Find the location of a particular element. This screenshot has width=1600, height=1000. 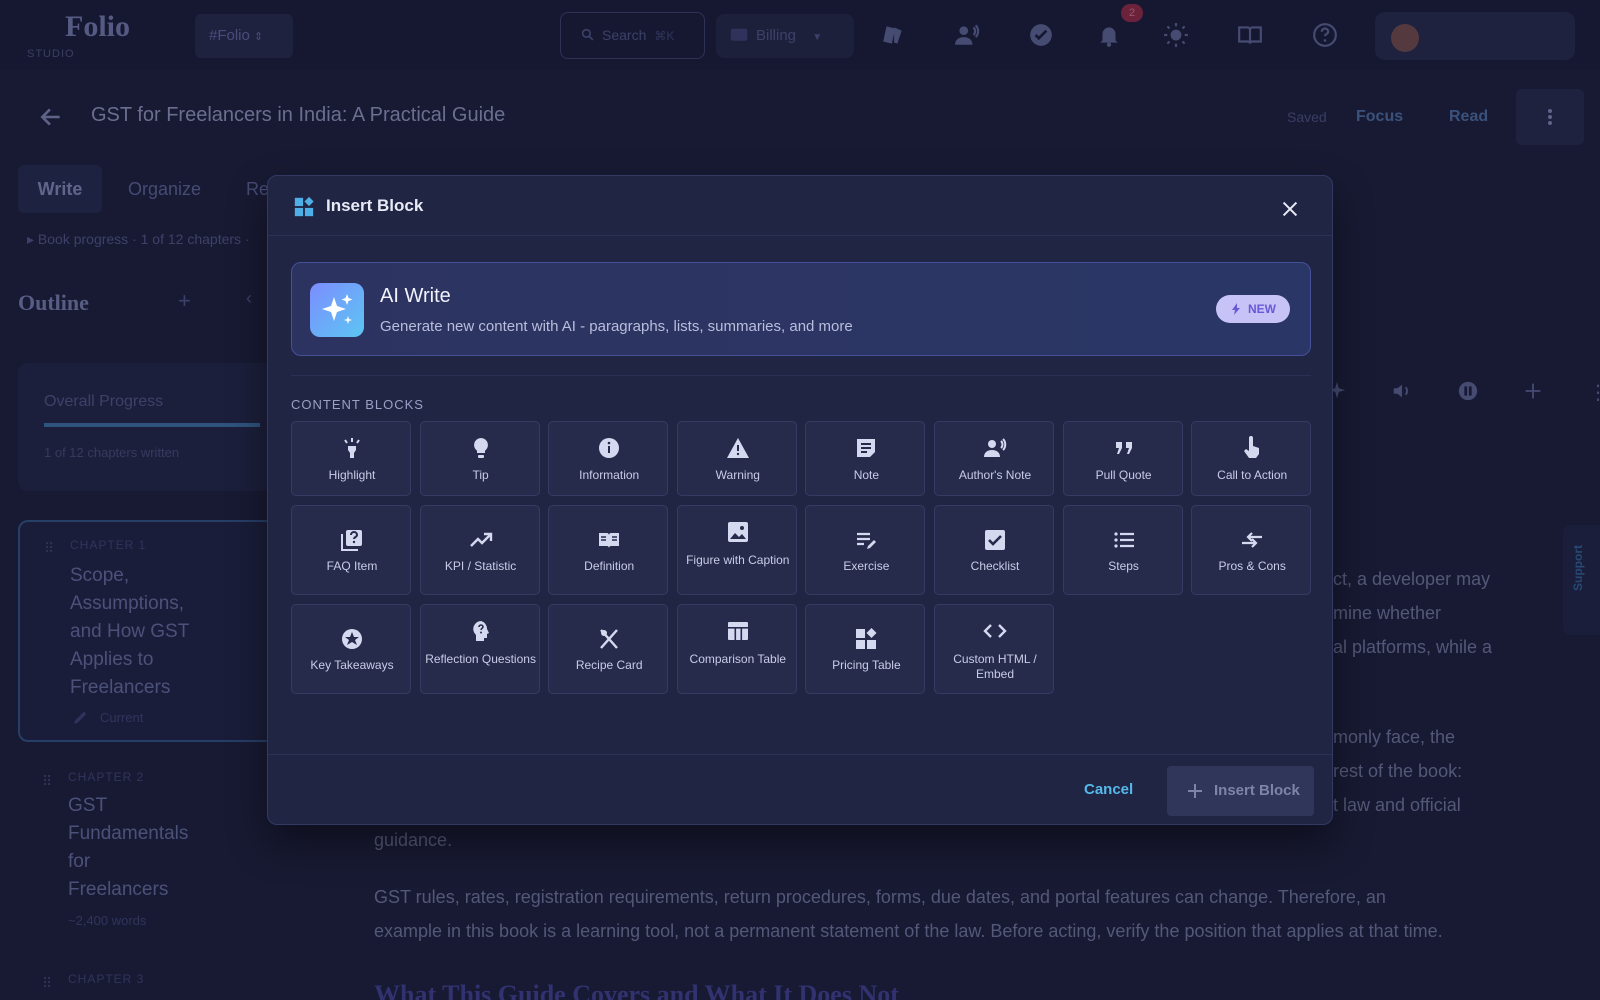

block-label: Custom HTML / Embed is located at coordinates (995, 666).